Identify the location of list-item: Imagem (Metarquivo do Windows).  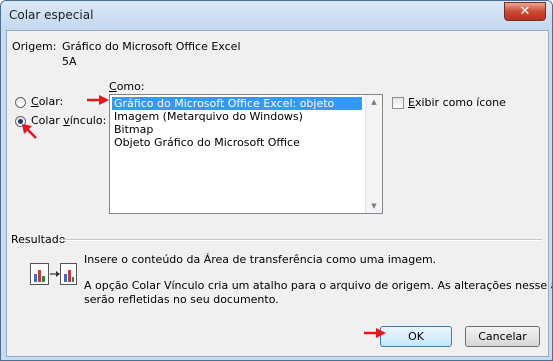
(208, 116).